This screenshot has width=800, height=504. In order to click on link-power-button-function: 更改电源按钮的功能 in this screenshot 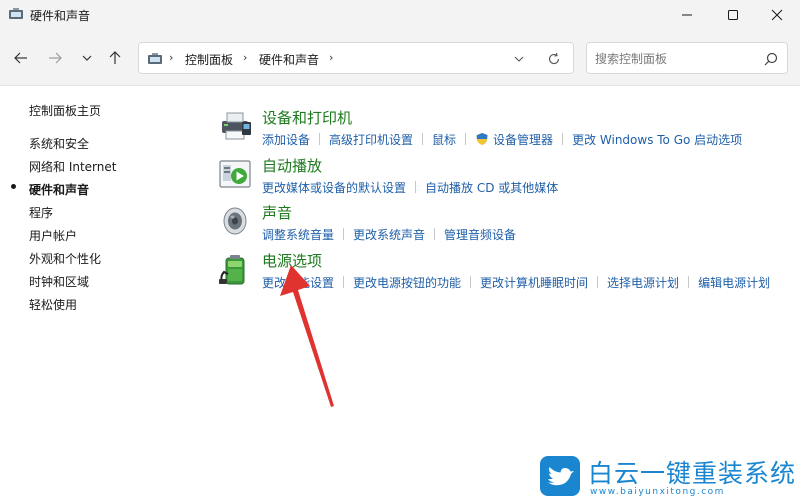, I will do `click(407, 282)`.